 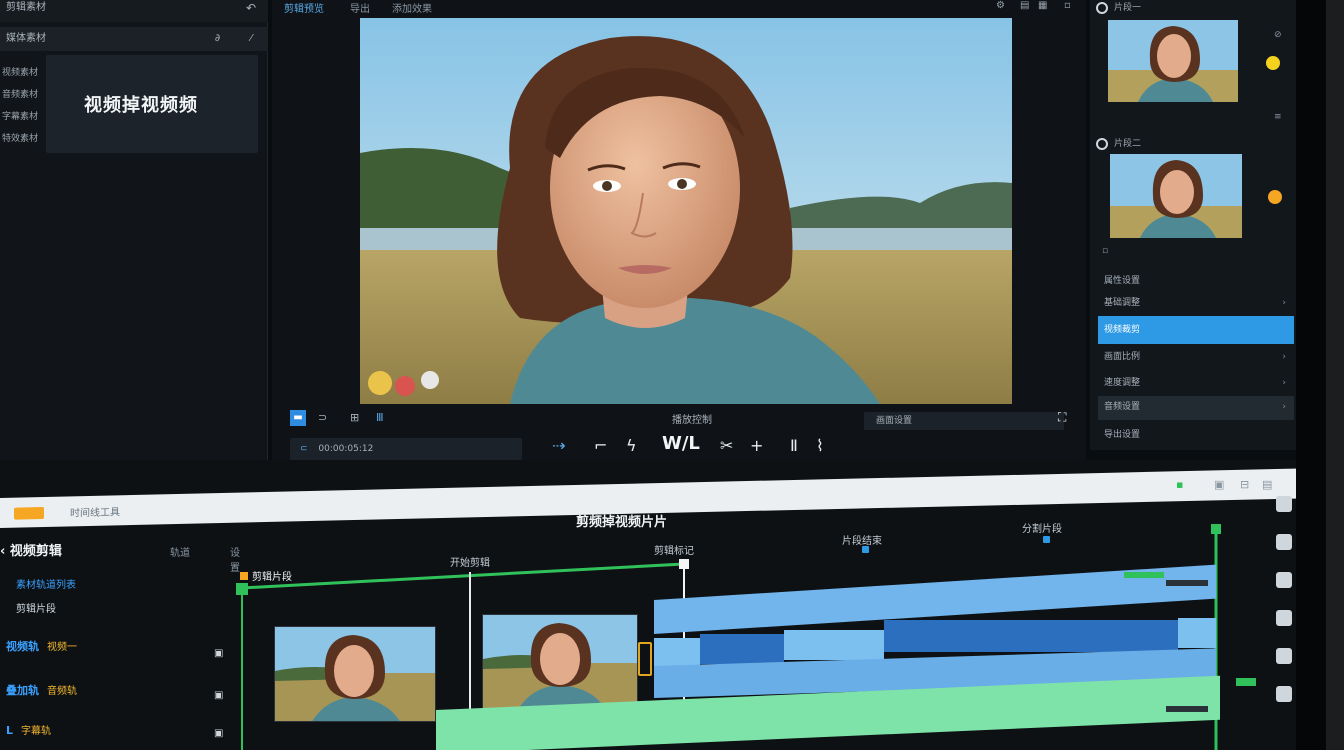 I want to click on playhead-handle, so click(x=684, y=564).